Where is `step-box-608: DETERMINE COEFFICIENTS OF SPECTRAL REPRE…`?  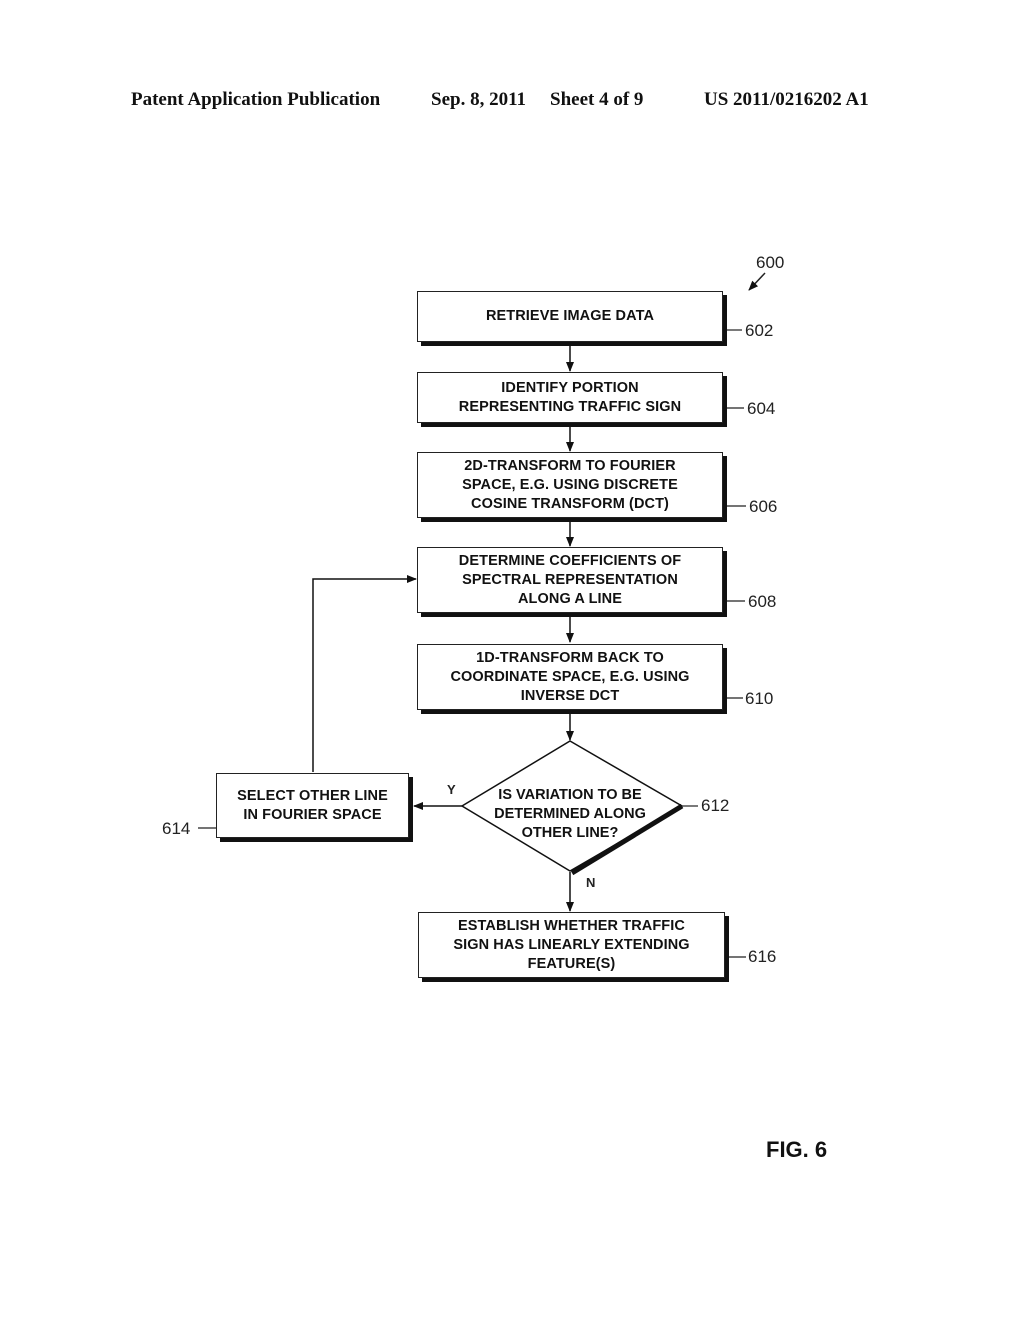
step-box-608: DETERMINE COEFFICIENTS OF SPECTRAL REPRE… is located at coordinates (570, 580).